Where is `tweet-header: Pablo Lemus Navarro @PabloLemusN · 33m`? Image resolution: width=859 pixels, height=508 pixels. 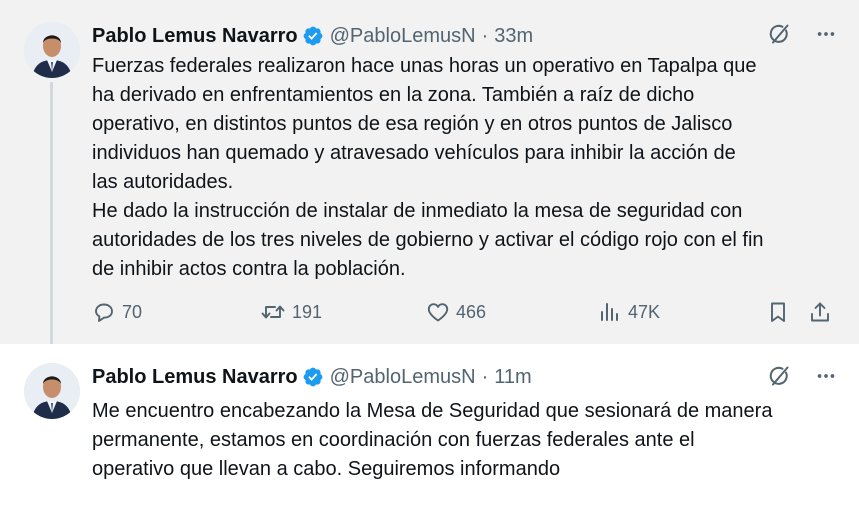 tweet-header: Pablo Lemus Navarro @PabloLemusN · 33m is located at coordinates (312, 36).